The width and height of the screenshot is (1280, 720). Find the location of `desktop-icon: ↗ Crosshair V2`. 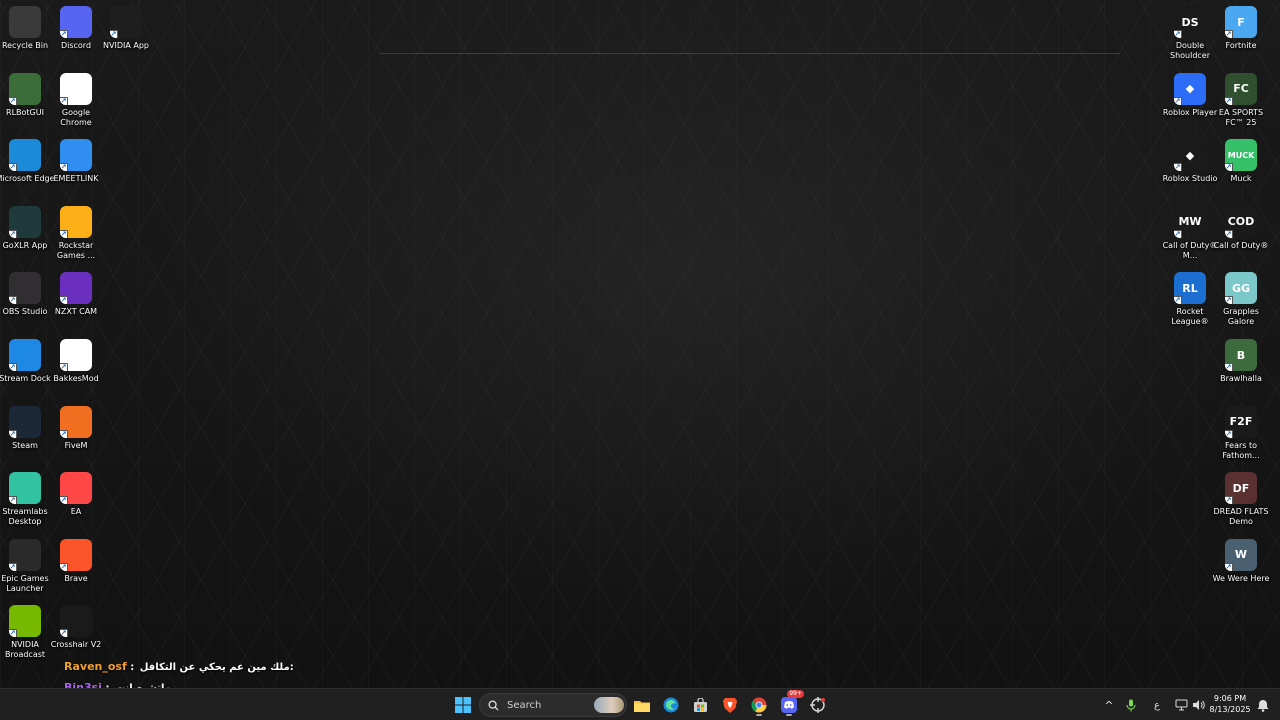

desktop-icon: ↗ Crosshair V2 is located at coordinates (76, 636).